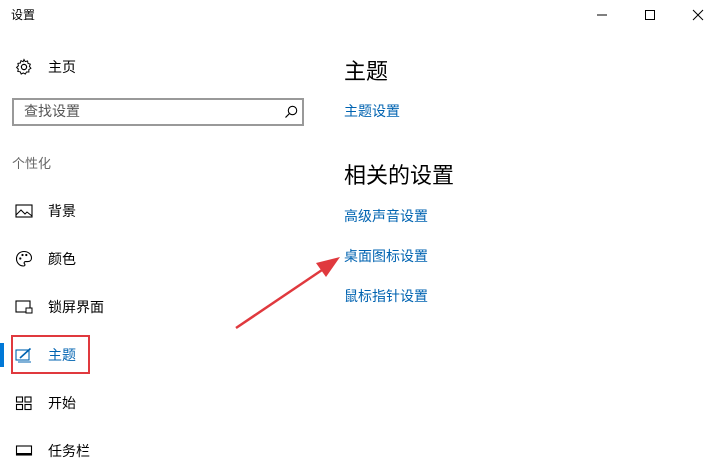 The height and width of the screenshot is (471, 722). I want to click on minimize-icon, so click(602, 15).